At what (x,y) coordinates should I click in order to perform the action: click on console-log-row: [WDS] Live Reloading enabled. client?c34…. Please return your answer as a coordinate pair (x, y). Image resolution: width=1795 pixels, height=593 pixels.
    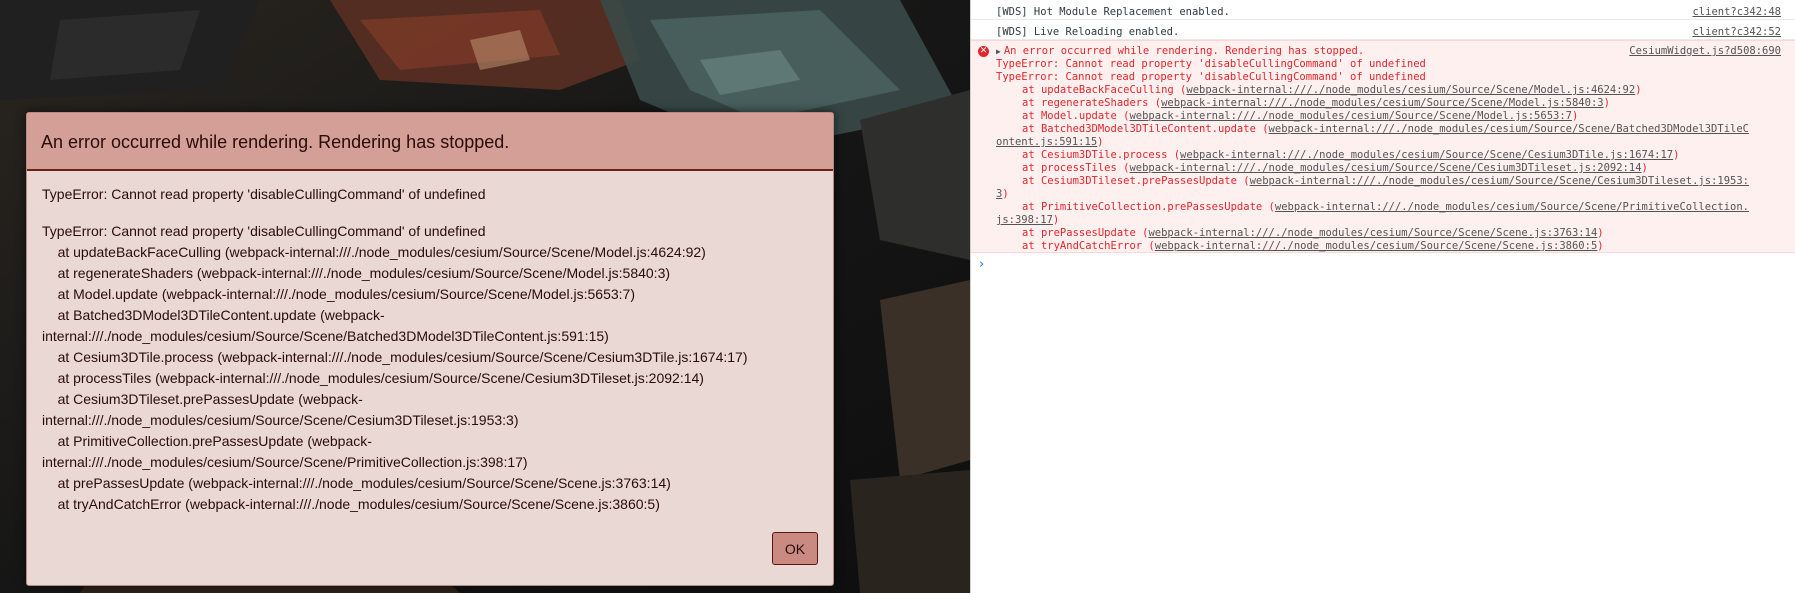
    Looking at the image, I should click on (1383, 30).